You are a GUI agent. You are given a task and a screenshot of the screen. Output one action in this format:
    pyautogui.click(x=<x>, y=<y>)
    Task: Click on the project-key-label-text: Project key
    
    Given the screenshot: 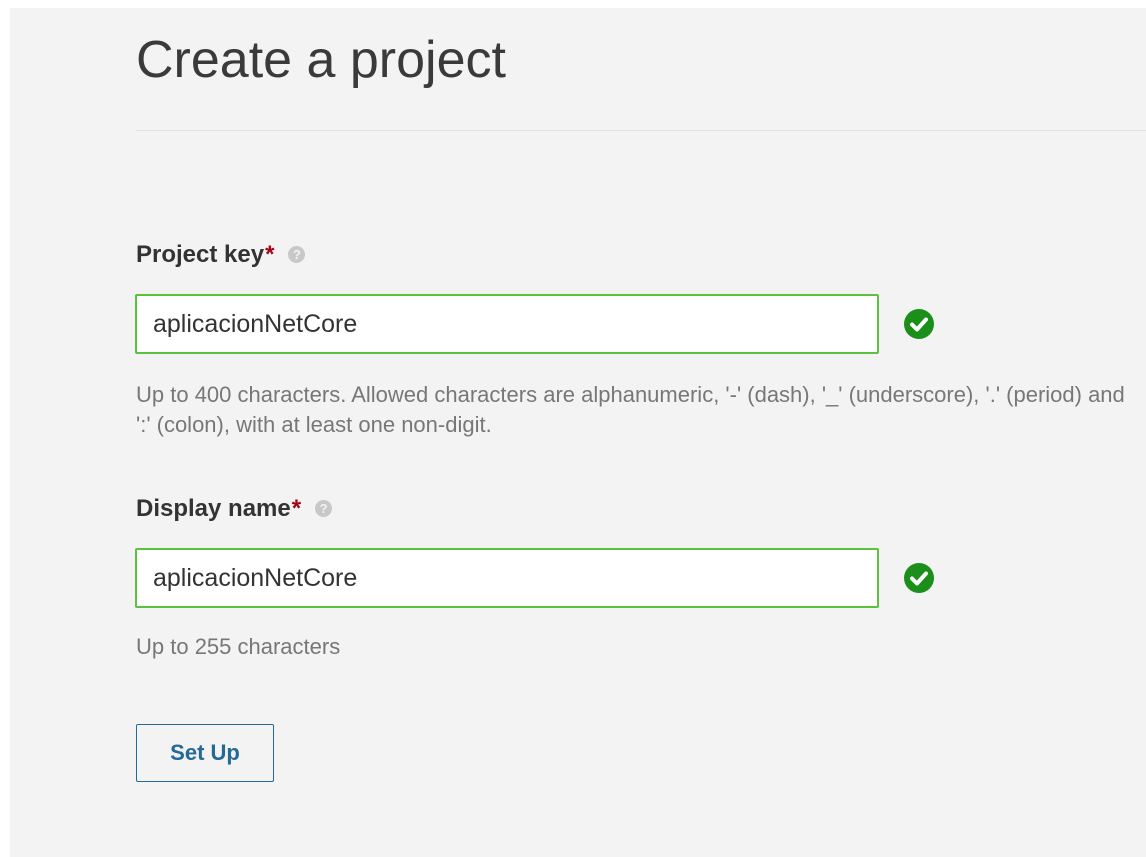 What is the action you would take?
    pyautogui.click(x=200, y=254)
    